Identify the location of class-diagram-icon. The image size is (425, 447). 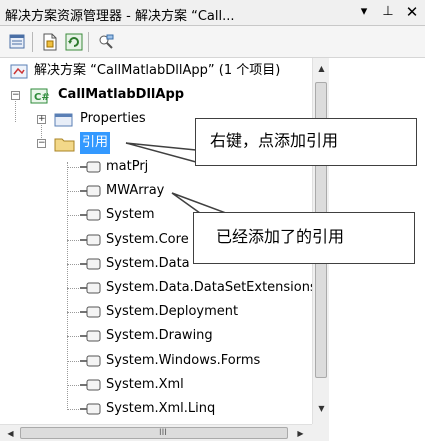
(106, 41).